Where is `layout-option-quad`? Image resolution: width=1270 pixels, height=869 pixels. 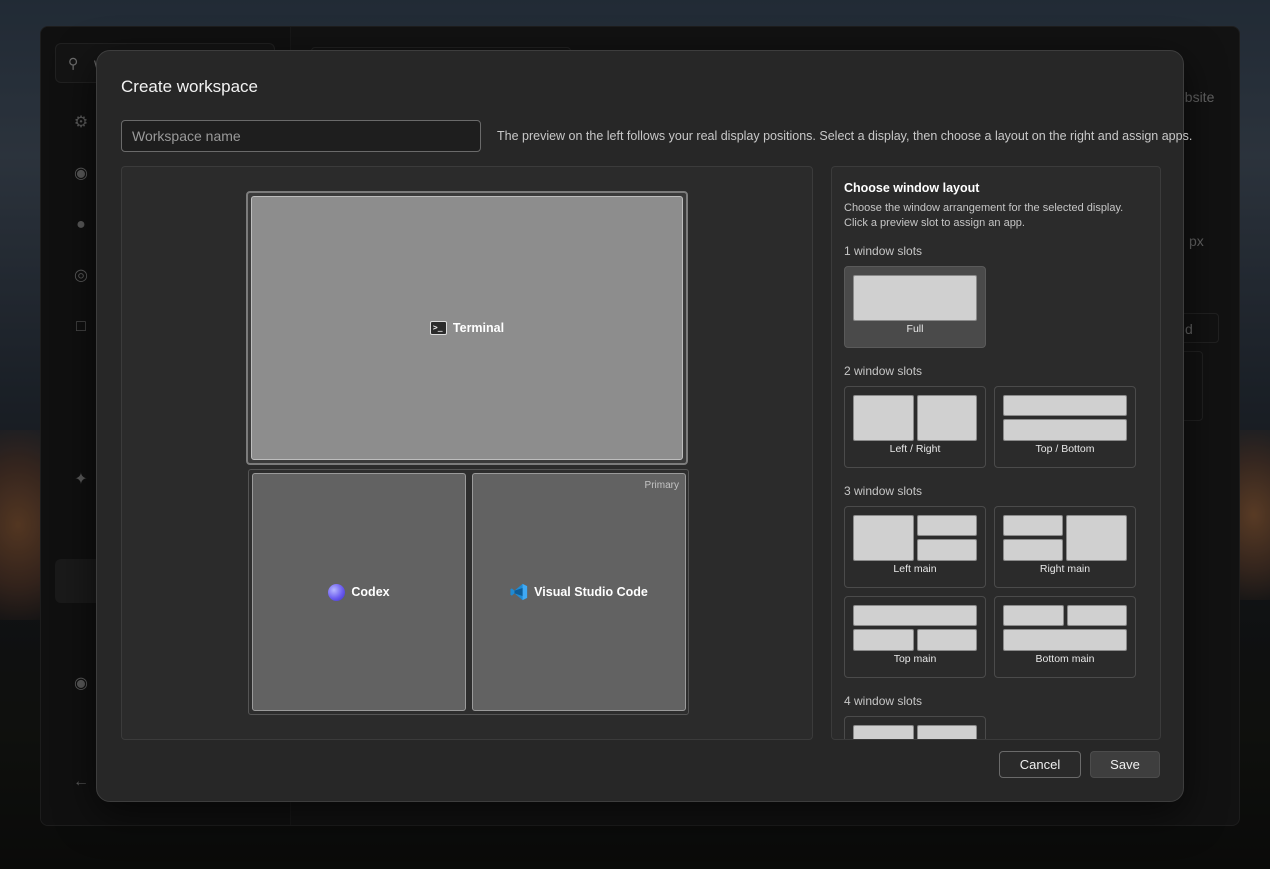 layout-option-quad is located at coordinates (915, 727).